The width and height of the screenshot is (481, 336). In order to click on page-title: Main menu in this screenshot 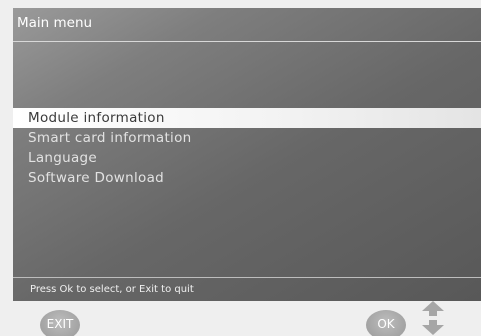, I will do `click(55, 23)`.